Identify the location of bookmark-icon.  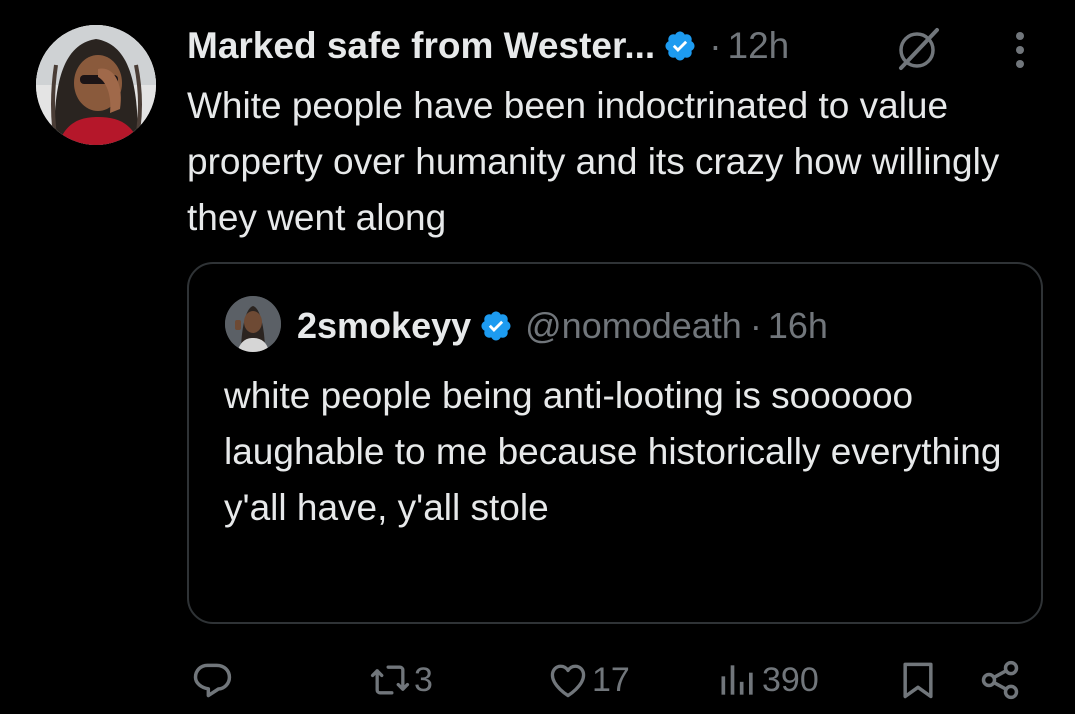
(918, 680).